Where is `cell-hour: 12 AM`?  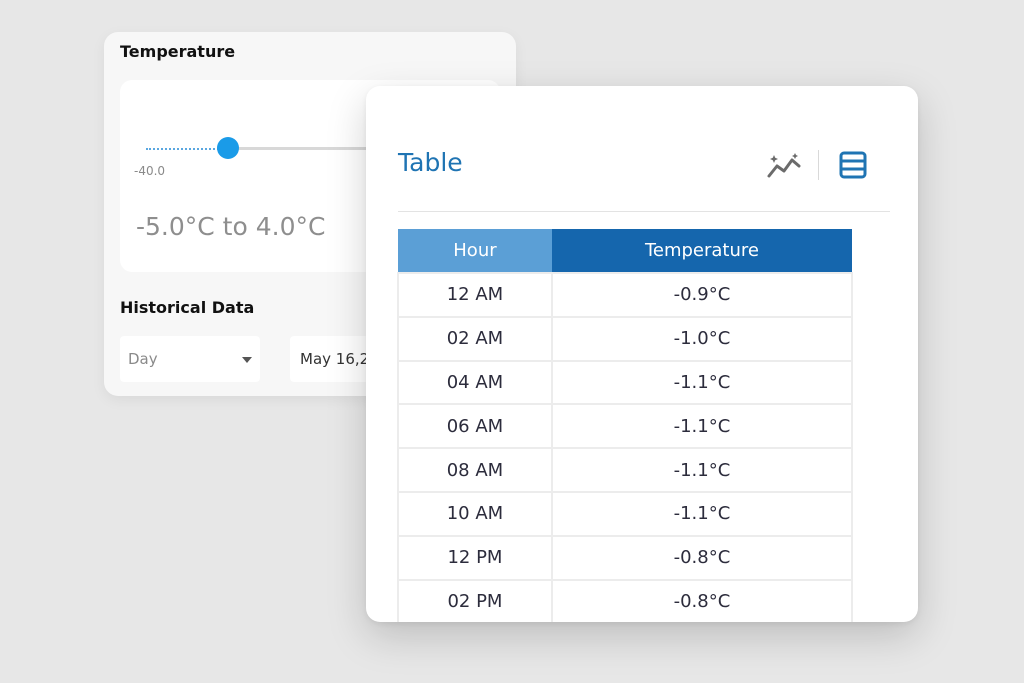
cell-hour: 12 AM is located at coordinates (475, 295).